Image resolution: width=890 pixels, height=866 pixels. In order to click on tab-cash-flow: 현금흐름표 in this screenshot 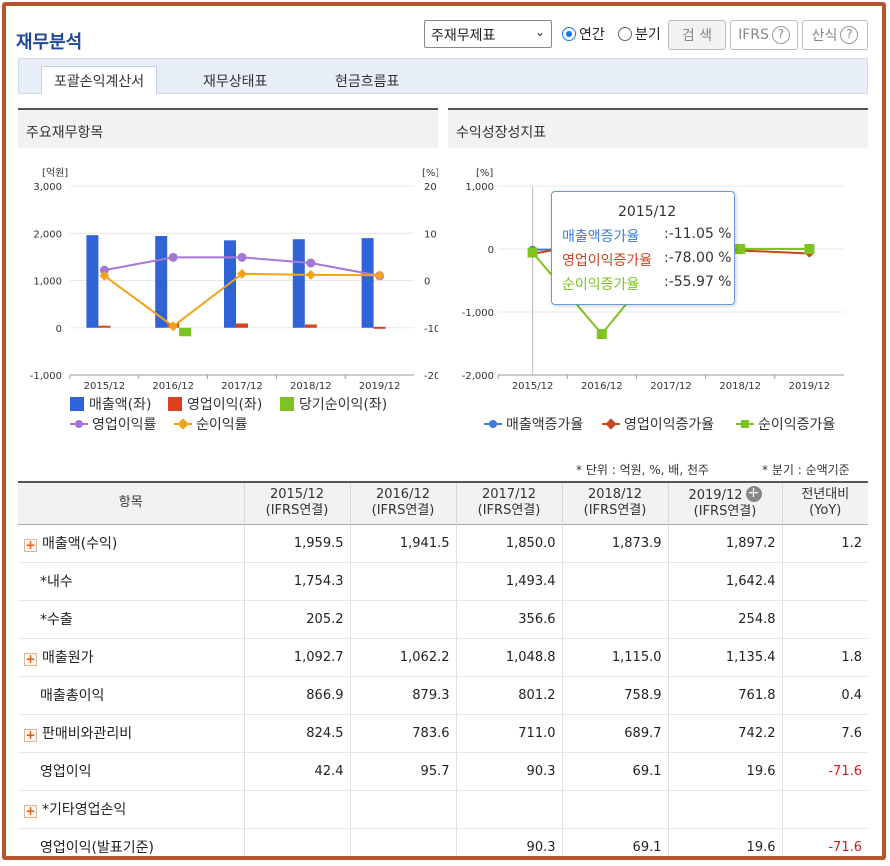, I will do `click(367, 81)`.